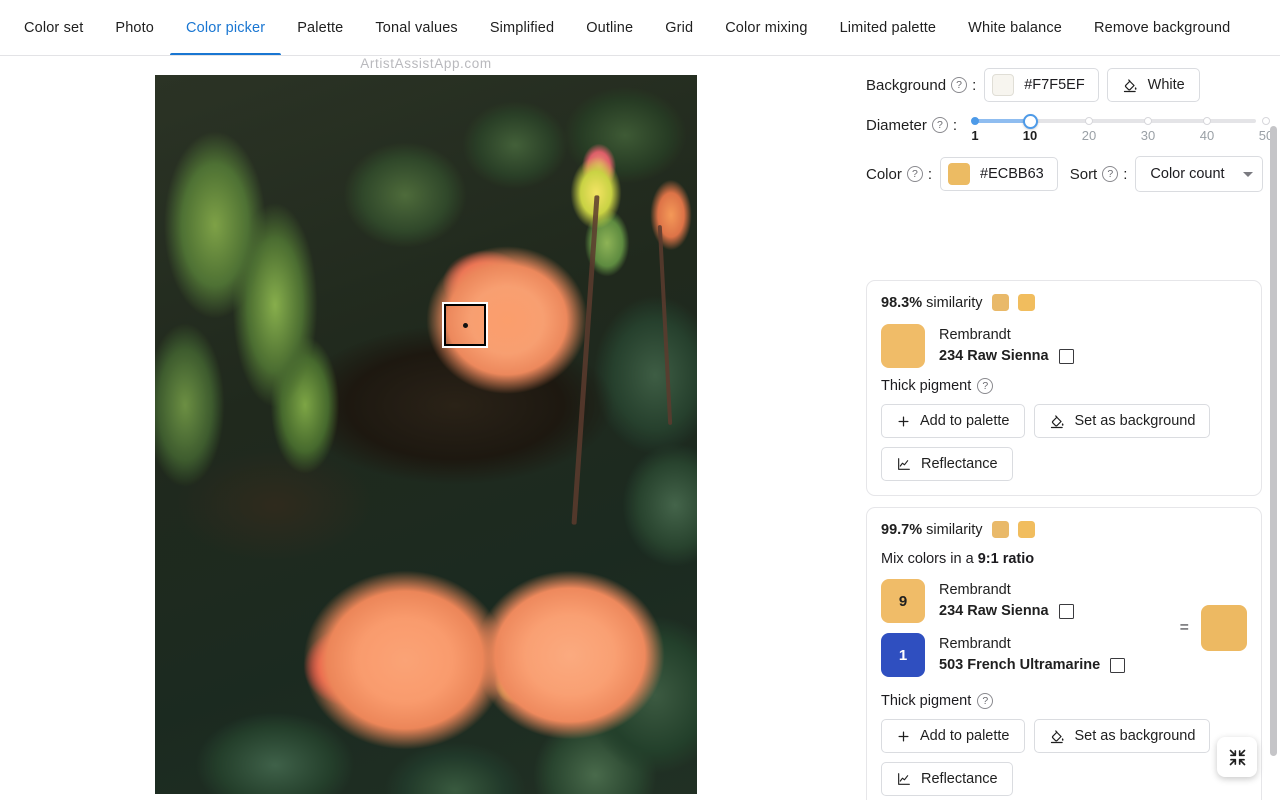  I want to click on tab-label: Simplified, so click(522, 27).